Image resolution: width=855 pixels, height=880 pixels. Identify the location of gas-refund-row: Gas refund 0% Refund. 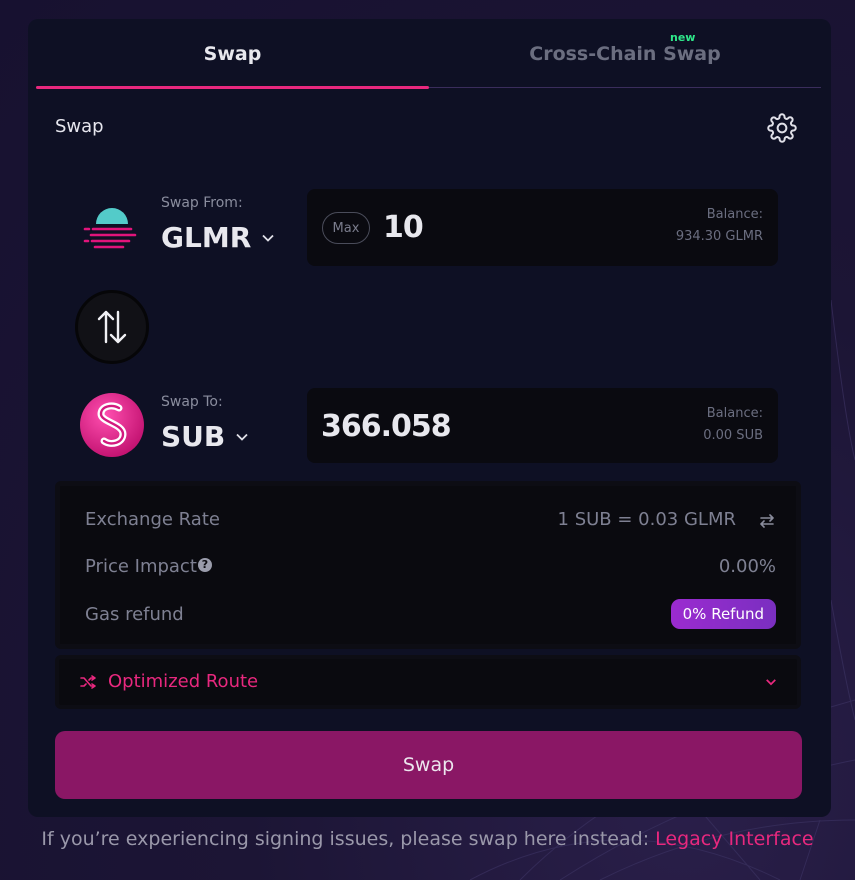
(430, 614).